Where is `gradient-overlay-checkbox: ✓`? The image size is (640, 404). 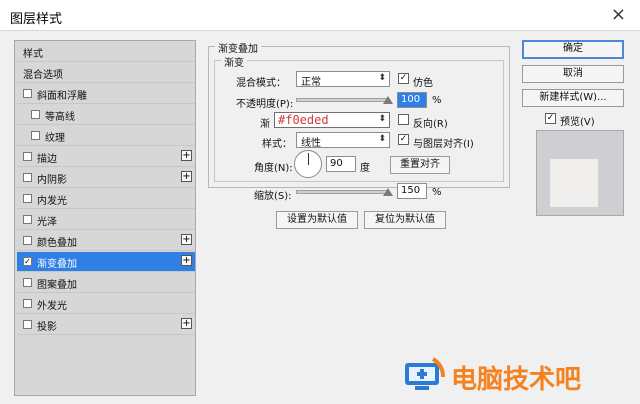 gradient-overlay-checkbox: ✓ is located at coordinates (27, 261).